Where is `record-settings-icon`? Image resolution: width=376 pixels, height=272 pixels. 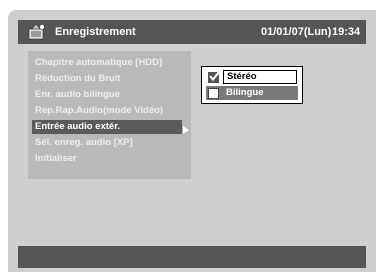 record-settings-icon is located at coordinates (37, 32).